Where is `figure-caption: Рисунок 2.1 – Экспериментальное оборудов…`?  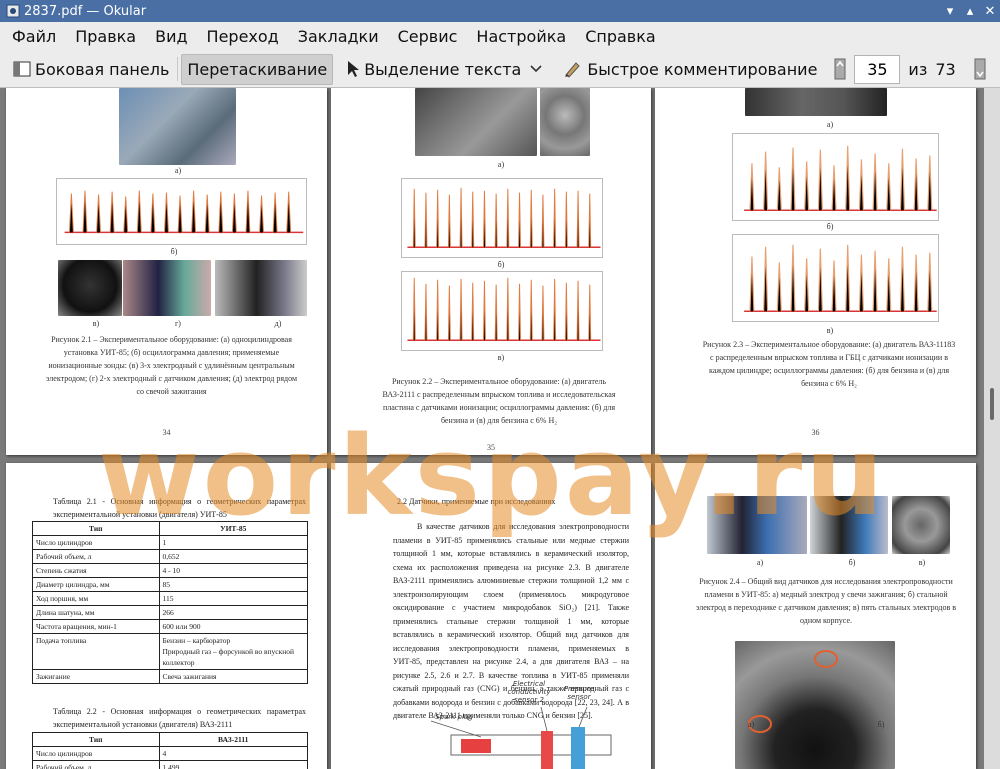
figure-caption: Рисунок 2.1 – Экспериментальное оборудов… is located at coordinates (171, 365).